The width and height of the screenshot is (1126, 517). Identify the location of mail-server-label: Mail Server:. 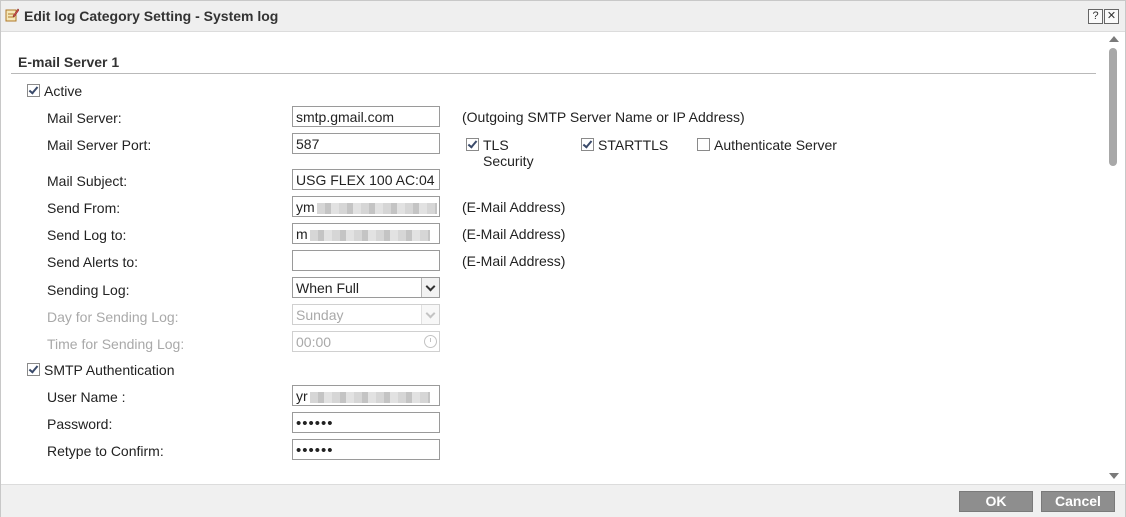
(84, 118).